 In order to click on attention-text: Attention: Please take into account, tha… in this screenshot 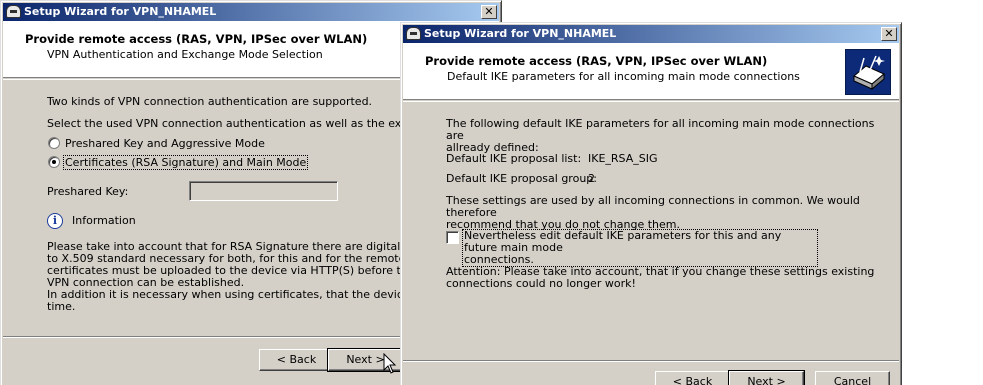, I will do `click(666, 278)`.